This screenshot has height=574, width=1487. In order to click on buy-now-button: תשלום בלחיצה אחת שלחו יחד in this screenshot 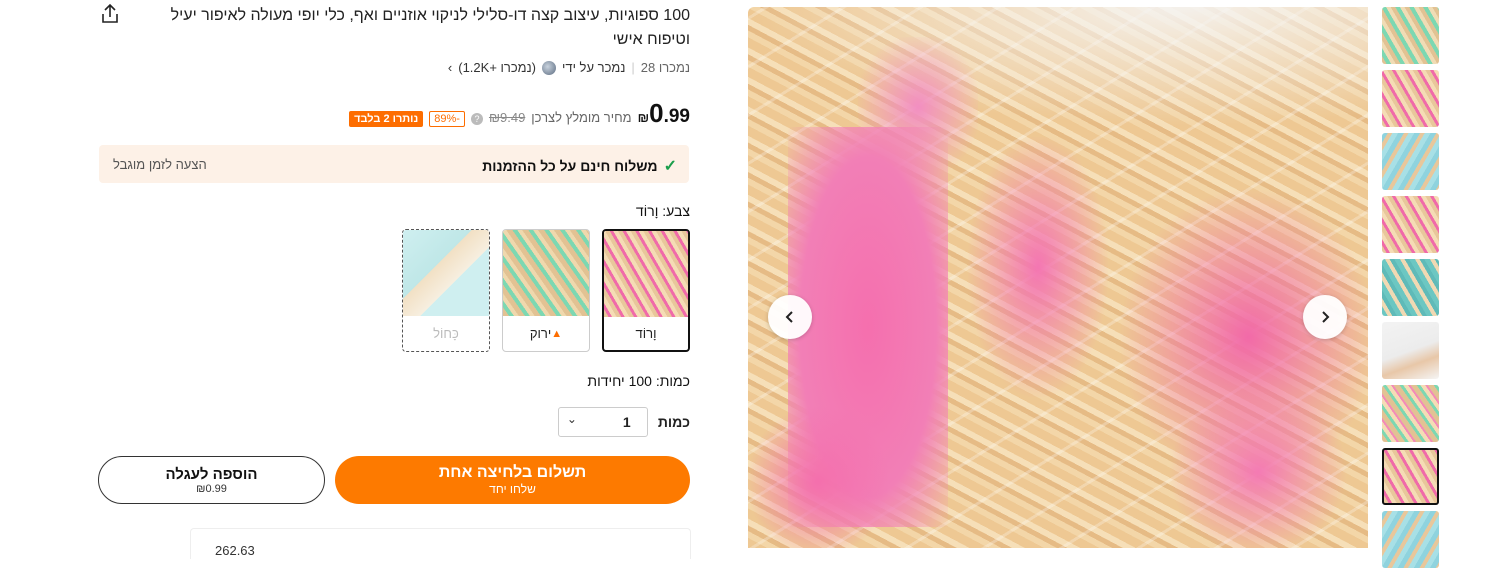, I will do `click(512, 480)`.